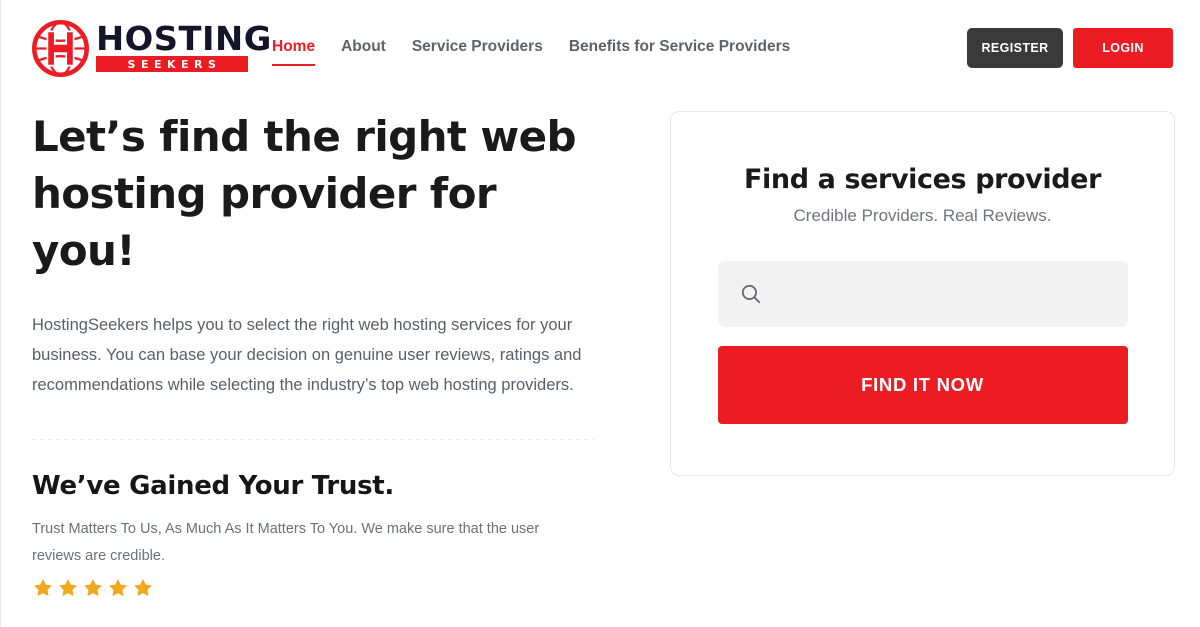 This screenshot has height=627, width=1200. I want to click on nav-item-benefits-for-service-providers: Benefits for Service Providers, so click(679, 48).